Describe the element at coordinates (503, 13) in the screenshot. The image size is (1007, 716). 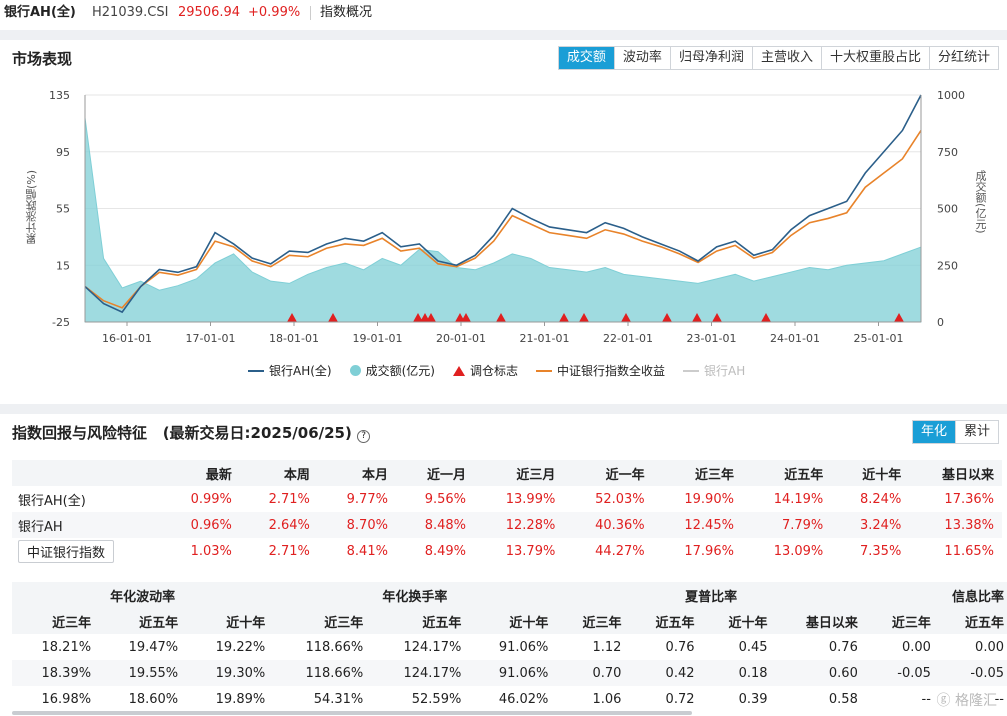
I see `top-bar: 银行AH(全) H21039.CSI 29506.94 +0.99% 指数概况` at that location.